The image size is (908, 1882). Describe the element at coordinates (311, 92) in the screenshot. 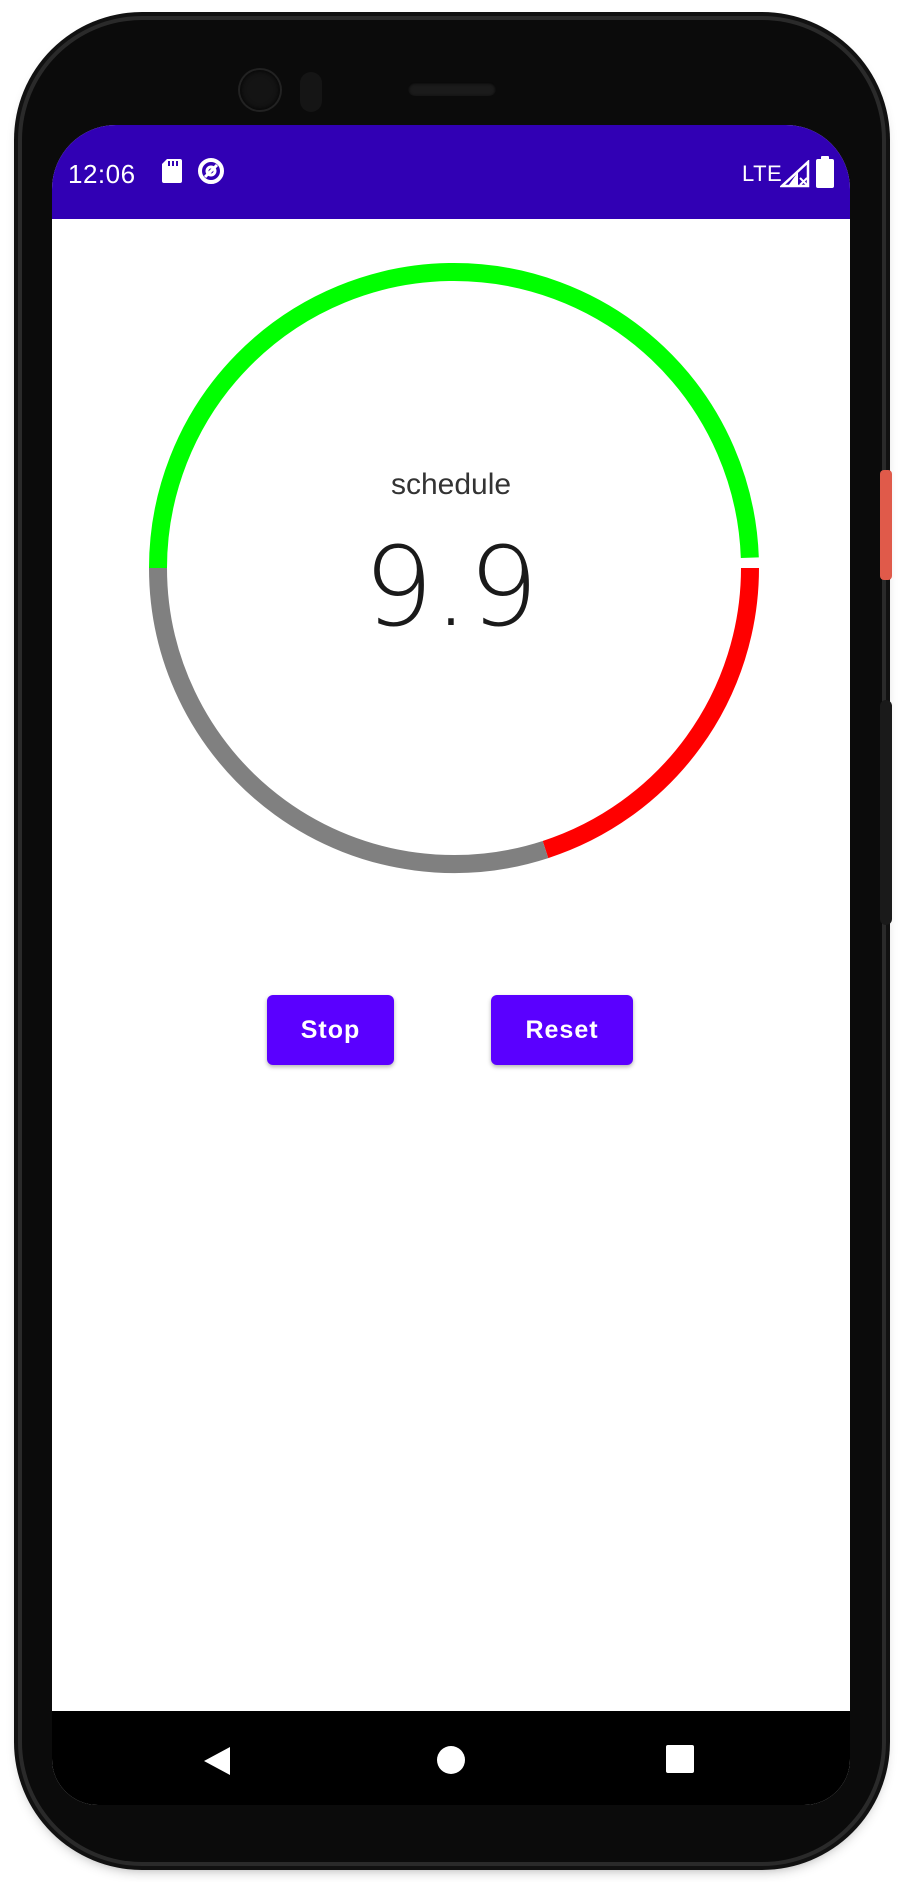

I see `proximity-sensor` at that location.